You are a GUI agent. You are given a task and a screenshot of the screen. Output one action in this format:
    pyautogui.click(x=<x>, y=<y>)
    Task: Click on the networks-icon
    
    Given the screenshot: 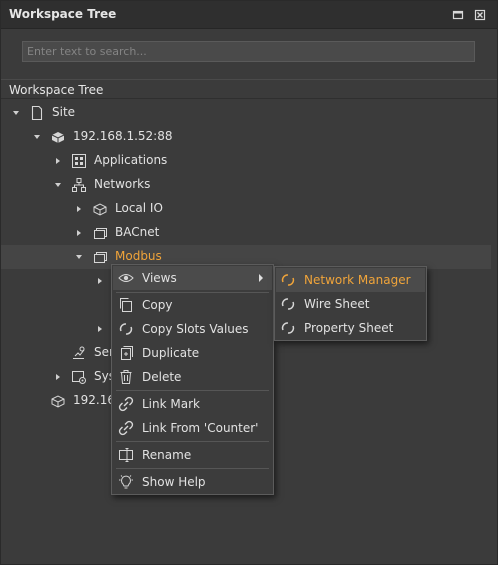 What is the action you would take?
    pyautogui.click(x=79, y=185)
    